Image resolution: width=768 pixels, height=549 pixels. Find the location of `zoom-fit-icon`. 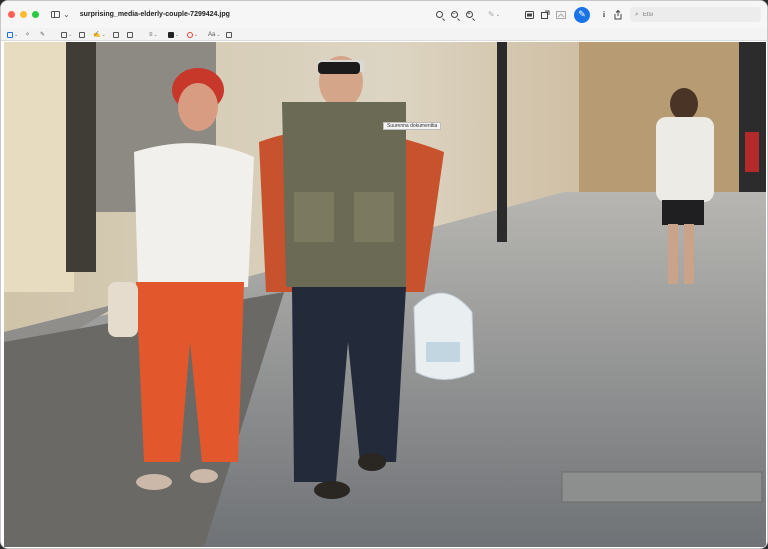

zoom-fit-icon is located at coordinates (439, 14).